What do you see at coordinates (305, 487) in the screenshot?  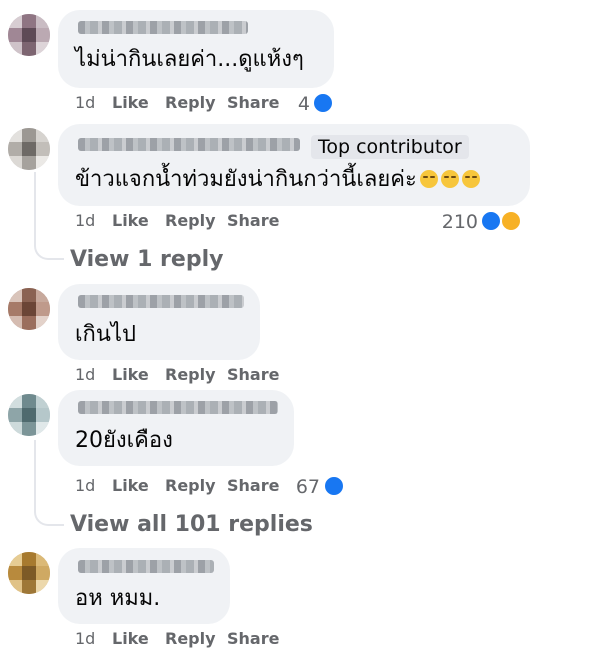 I see `reaction-count: 67` at bounding box center [305, 487].